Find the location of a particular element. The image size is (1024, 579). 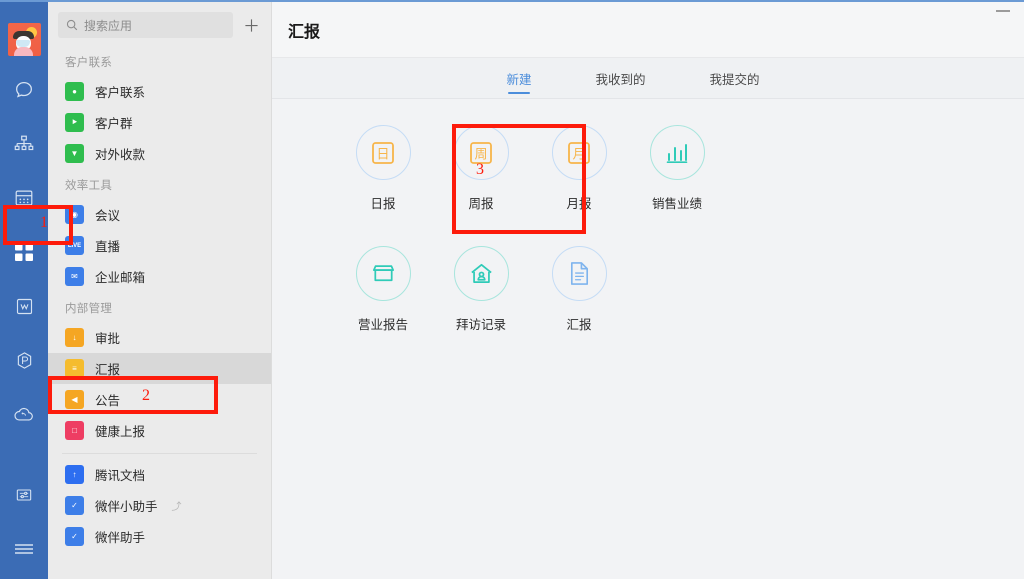

card-daily-report: 日日报 is located at coordinates (383, 168).